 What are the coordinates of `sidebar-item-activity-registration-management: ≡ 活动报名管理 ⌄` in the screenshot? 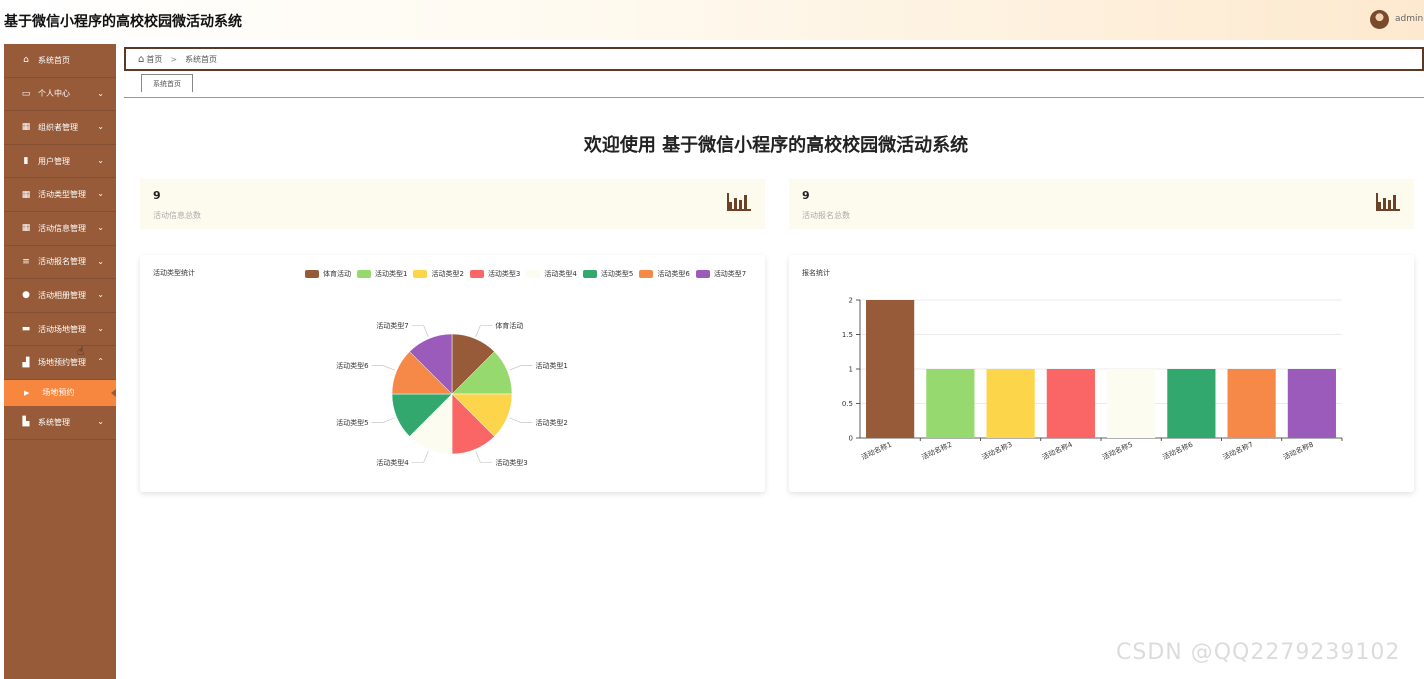 It's located at (60, 263).